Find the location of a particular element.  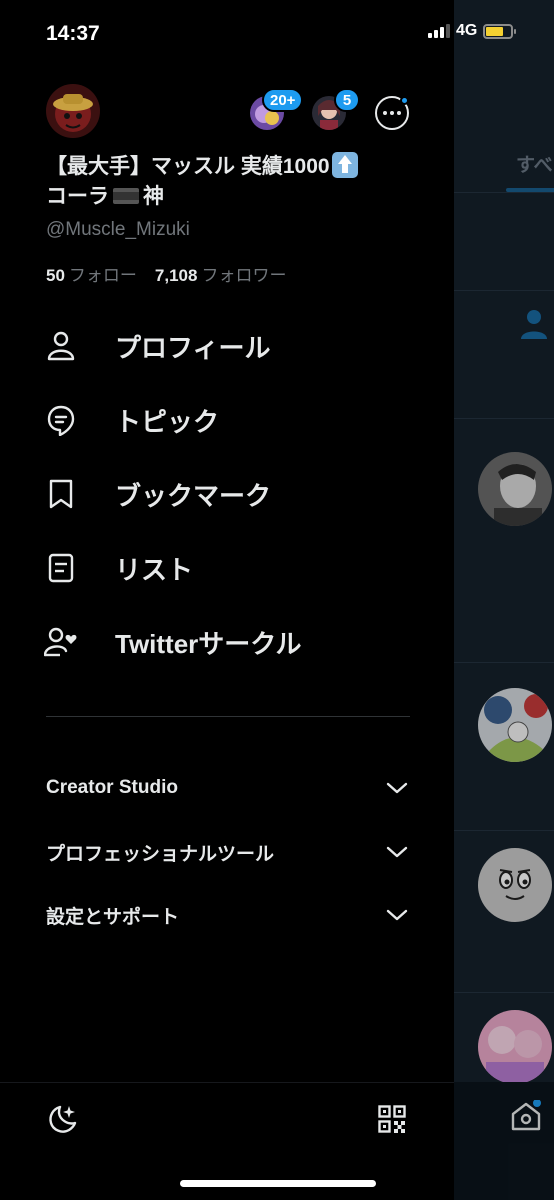

section-settings-support: 設定とサポート is located at coordinates (227, 915).